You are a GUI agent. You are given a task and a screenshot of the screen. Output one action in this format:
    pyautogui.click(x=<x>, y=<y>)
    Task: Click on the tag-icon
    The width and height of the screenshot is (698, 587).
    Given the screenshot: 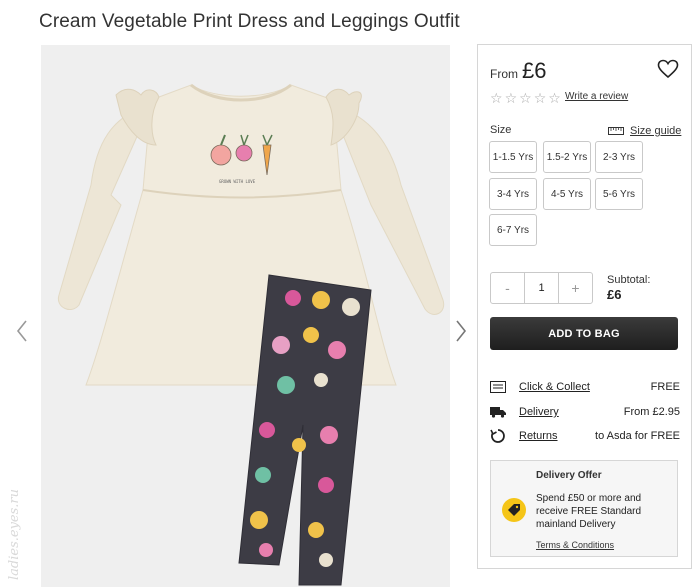 What is the action you would take?
    pyautogui.click(x=514, y=510)
    